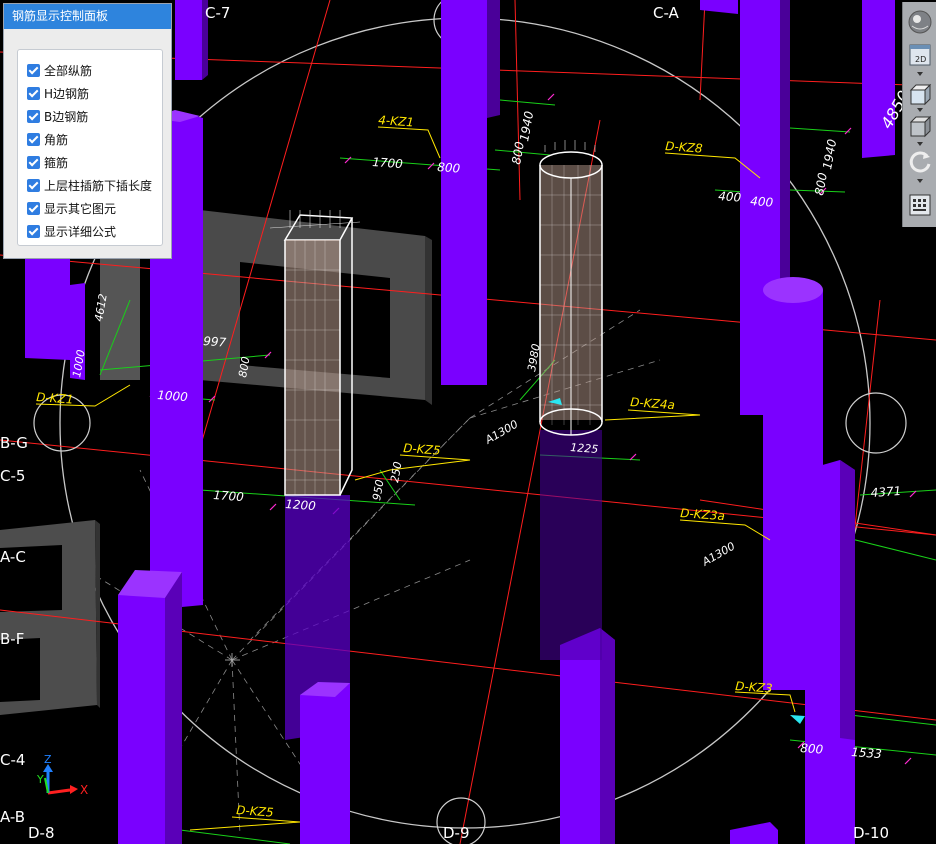 This screenshot has height=844, width=936. Describe the element at coordinates (920, 59) in the screenshot. I see `2d-label: 2D` at that location.